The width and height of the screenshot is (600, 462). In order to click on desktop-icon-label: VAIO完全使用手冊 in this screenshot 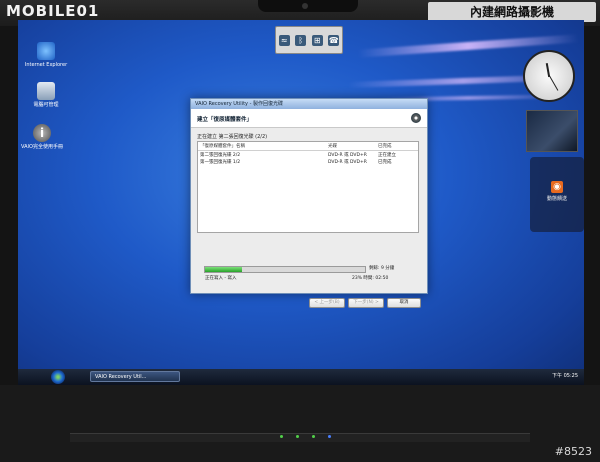, I will do `click(42, 147)`.